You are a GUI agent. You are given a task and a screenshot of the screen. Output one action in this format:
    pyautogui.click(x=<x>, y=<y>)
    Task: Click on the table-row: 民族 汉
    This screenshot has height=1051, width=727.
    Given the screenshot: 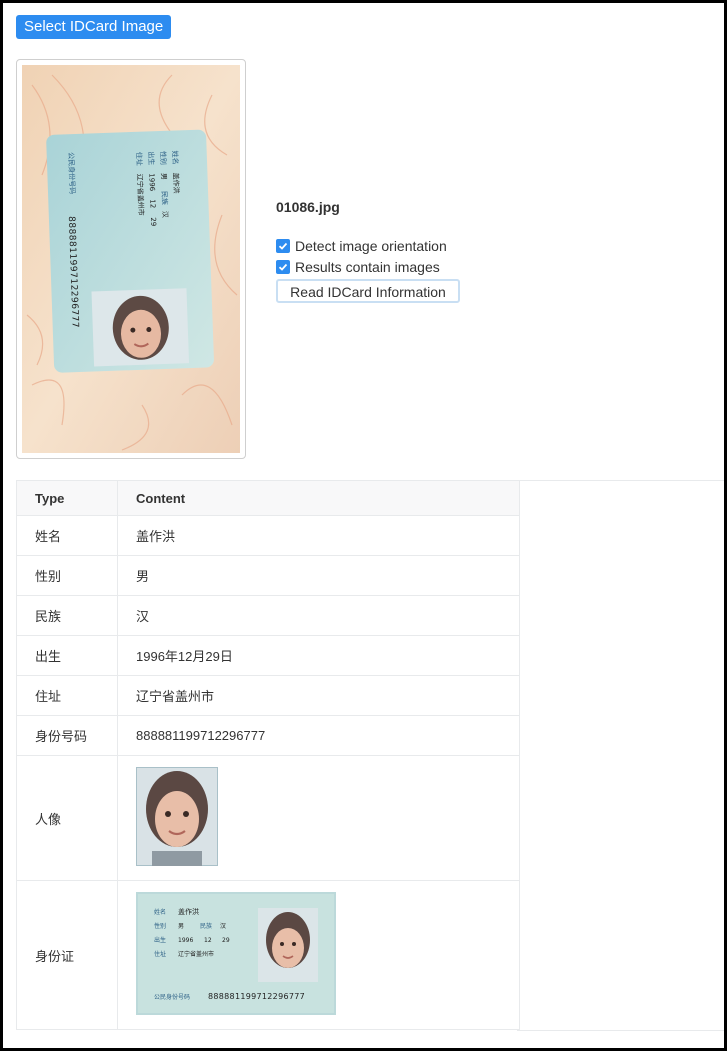 What is the action you would take?
    pyautogui.click(x=268, y=615)
    